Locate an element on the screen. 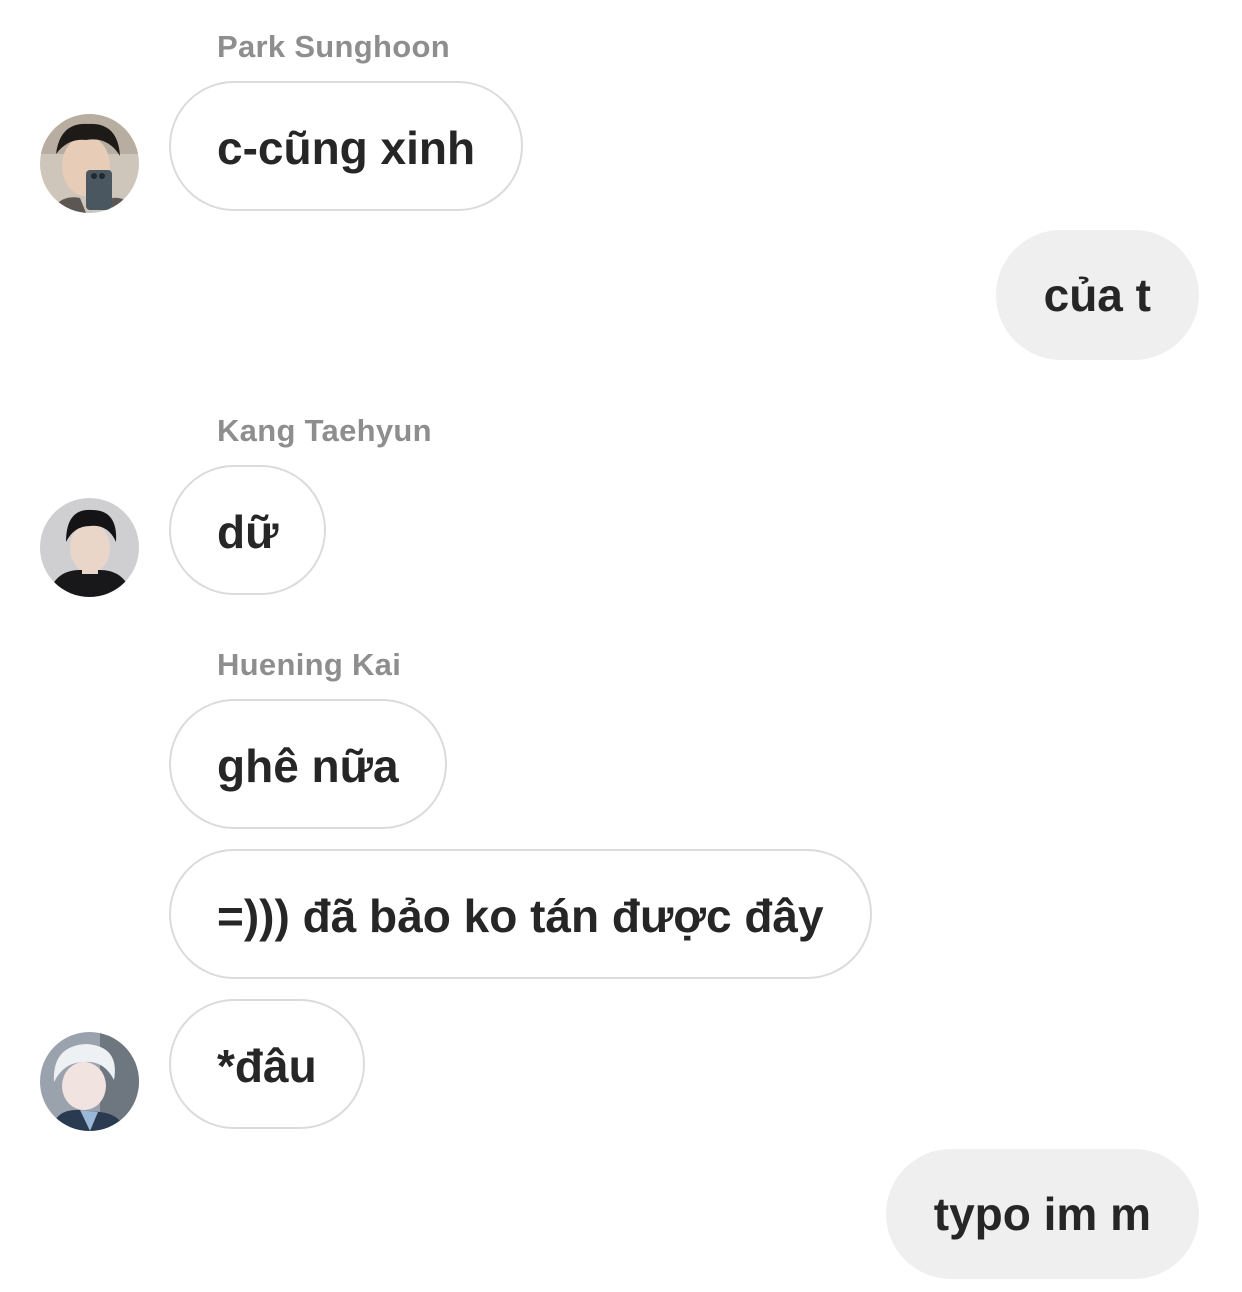 The height and width of the screenshot is (1292, 1242). message-bubble-incoming: c-cũng xinh is located at coordinates (346, 146).